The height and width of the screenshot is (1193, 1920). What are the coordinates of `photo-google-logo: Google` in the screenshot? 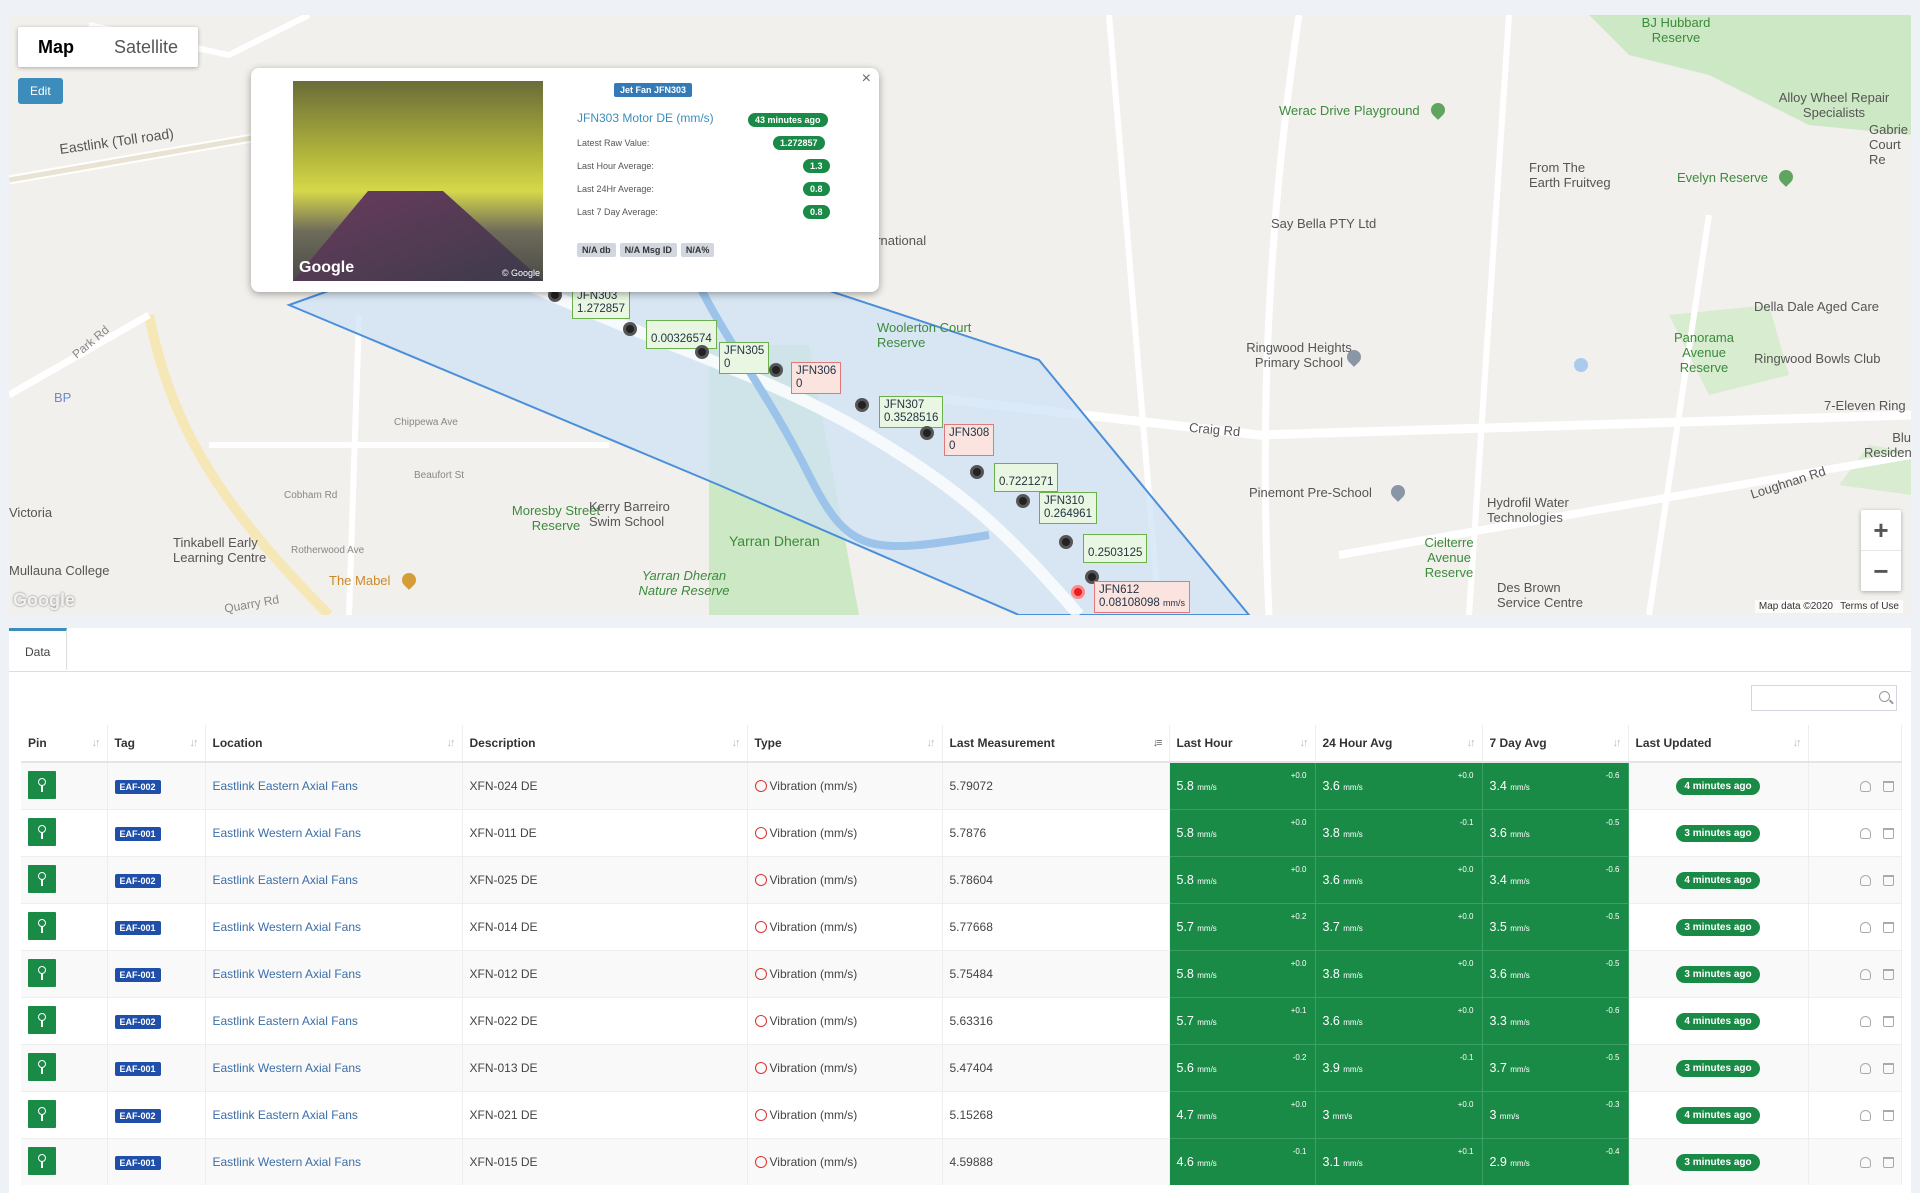 It's located at (327, 267).